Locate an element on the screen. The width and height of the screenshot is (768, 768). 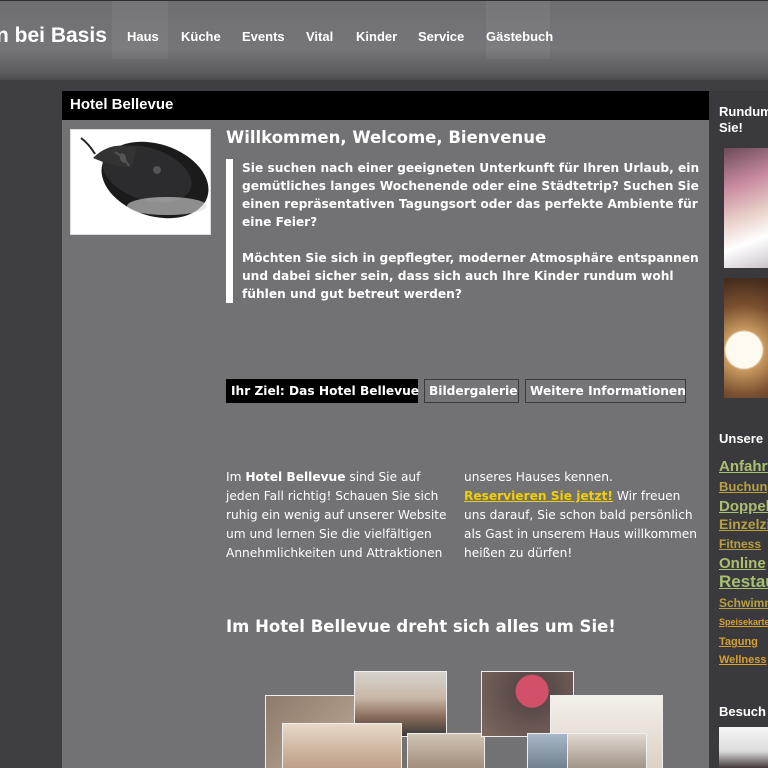
nav-item-haus: Haus is located at coordinates (143, 36).